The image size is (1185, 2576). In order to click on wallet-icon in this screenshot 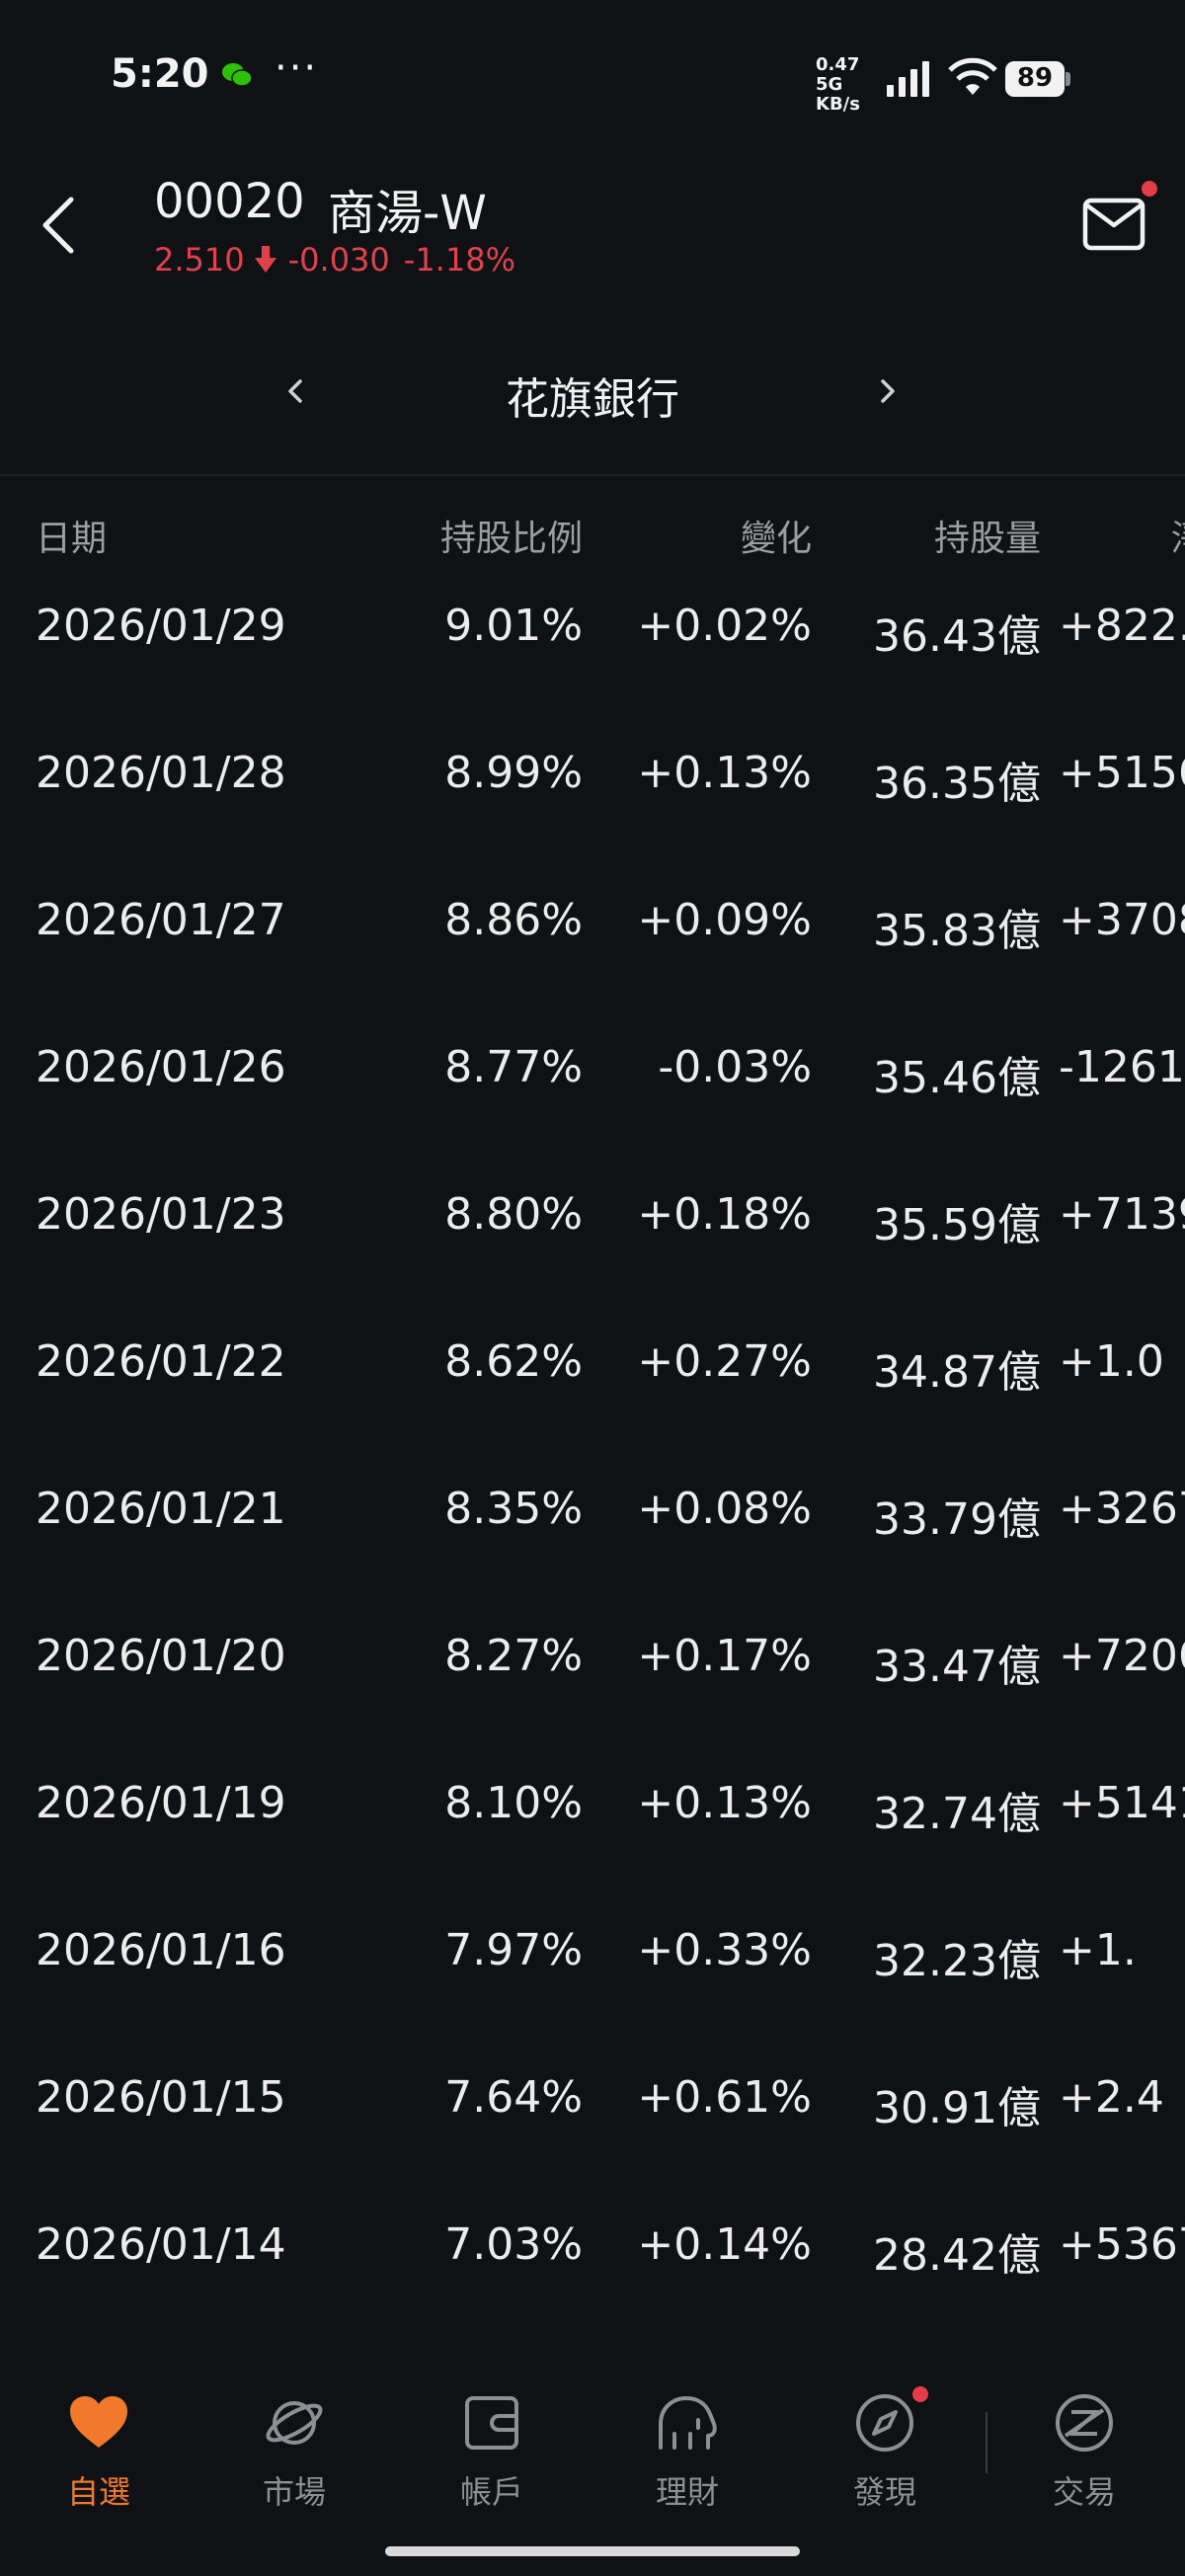, I will do `click(492, 2423)`.